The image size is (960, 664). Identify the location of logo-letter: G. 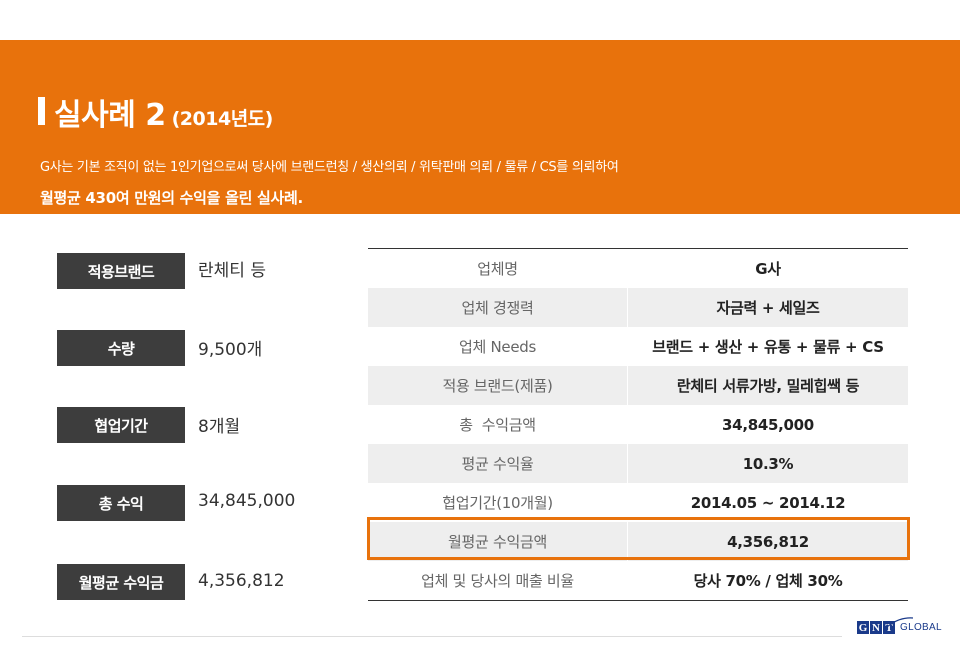
(863, 627).